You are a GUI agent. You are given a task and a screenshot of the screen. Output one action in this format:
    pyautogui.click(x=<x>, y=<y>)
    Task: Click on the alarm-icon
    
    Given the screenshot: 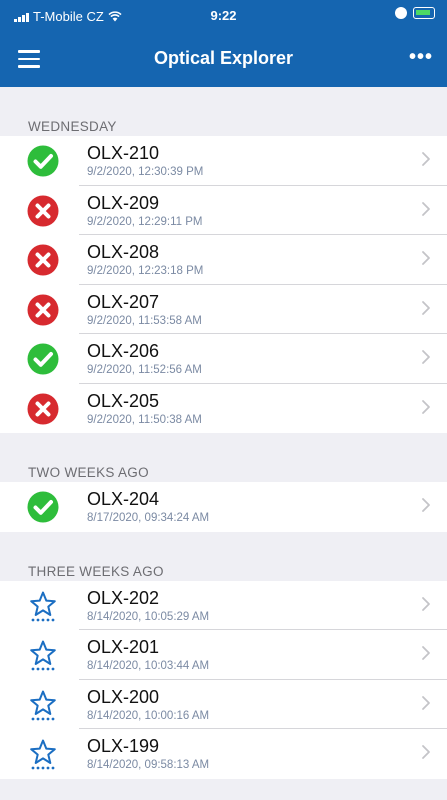 What is the action you would take?
    pyautogui.click(x=401, y=13)
    